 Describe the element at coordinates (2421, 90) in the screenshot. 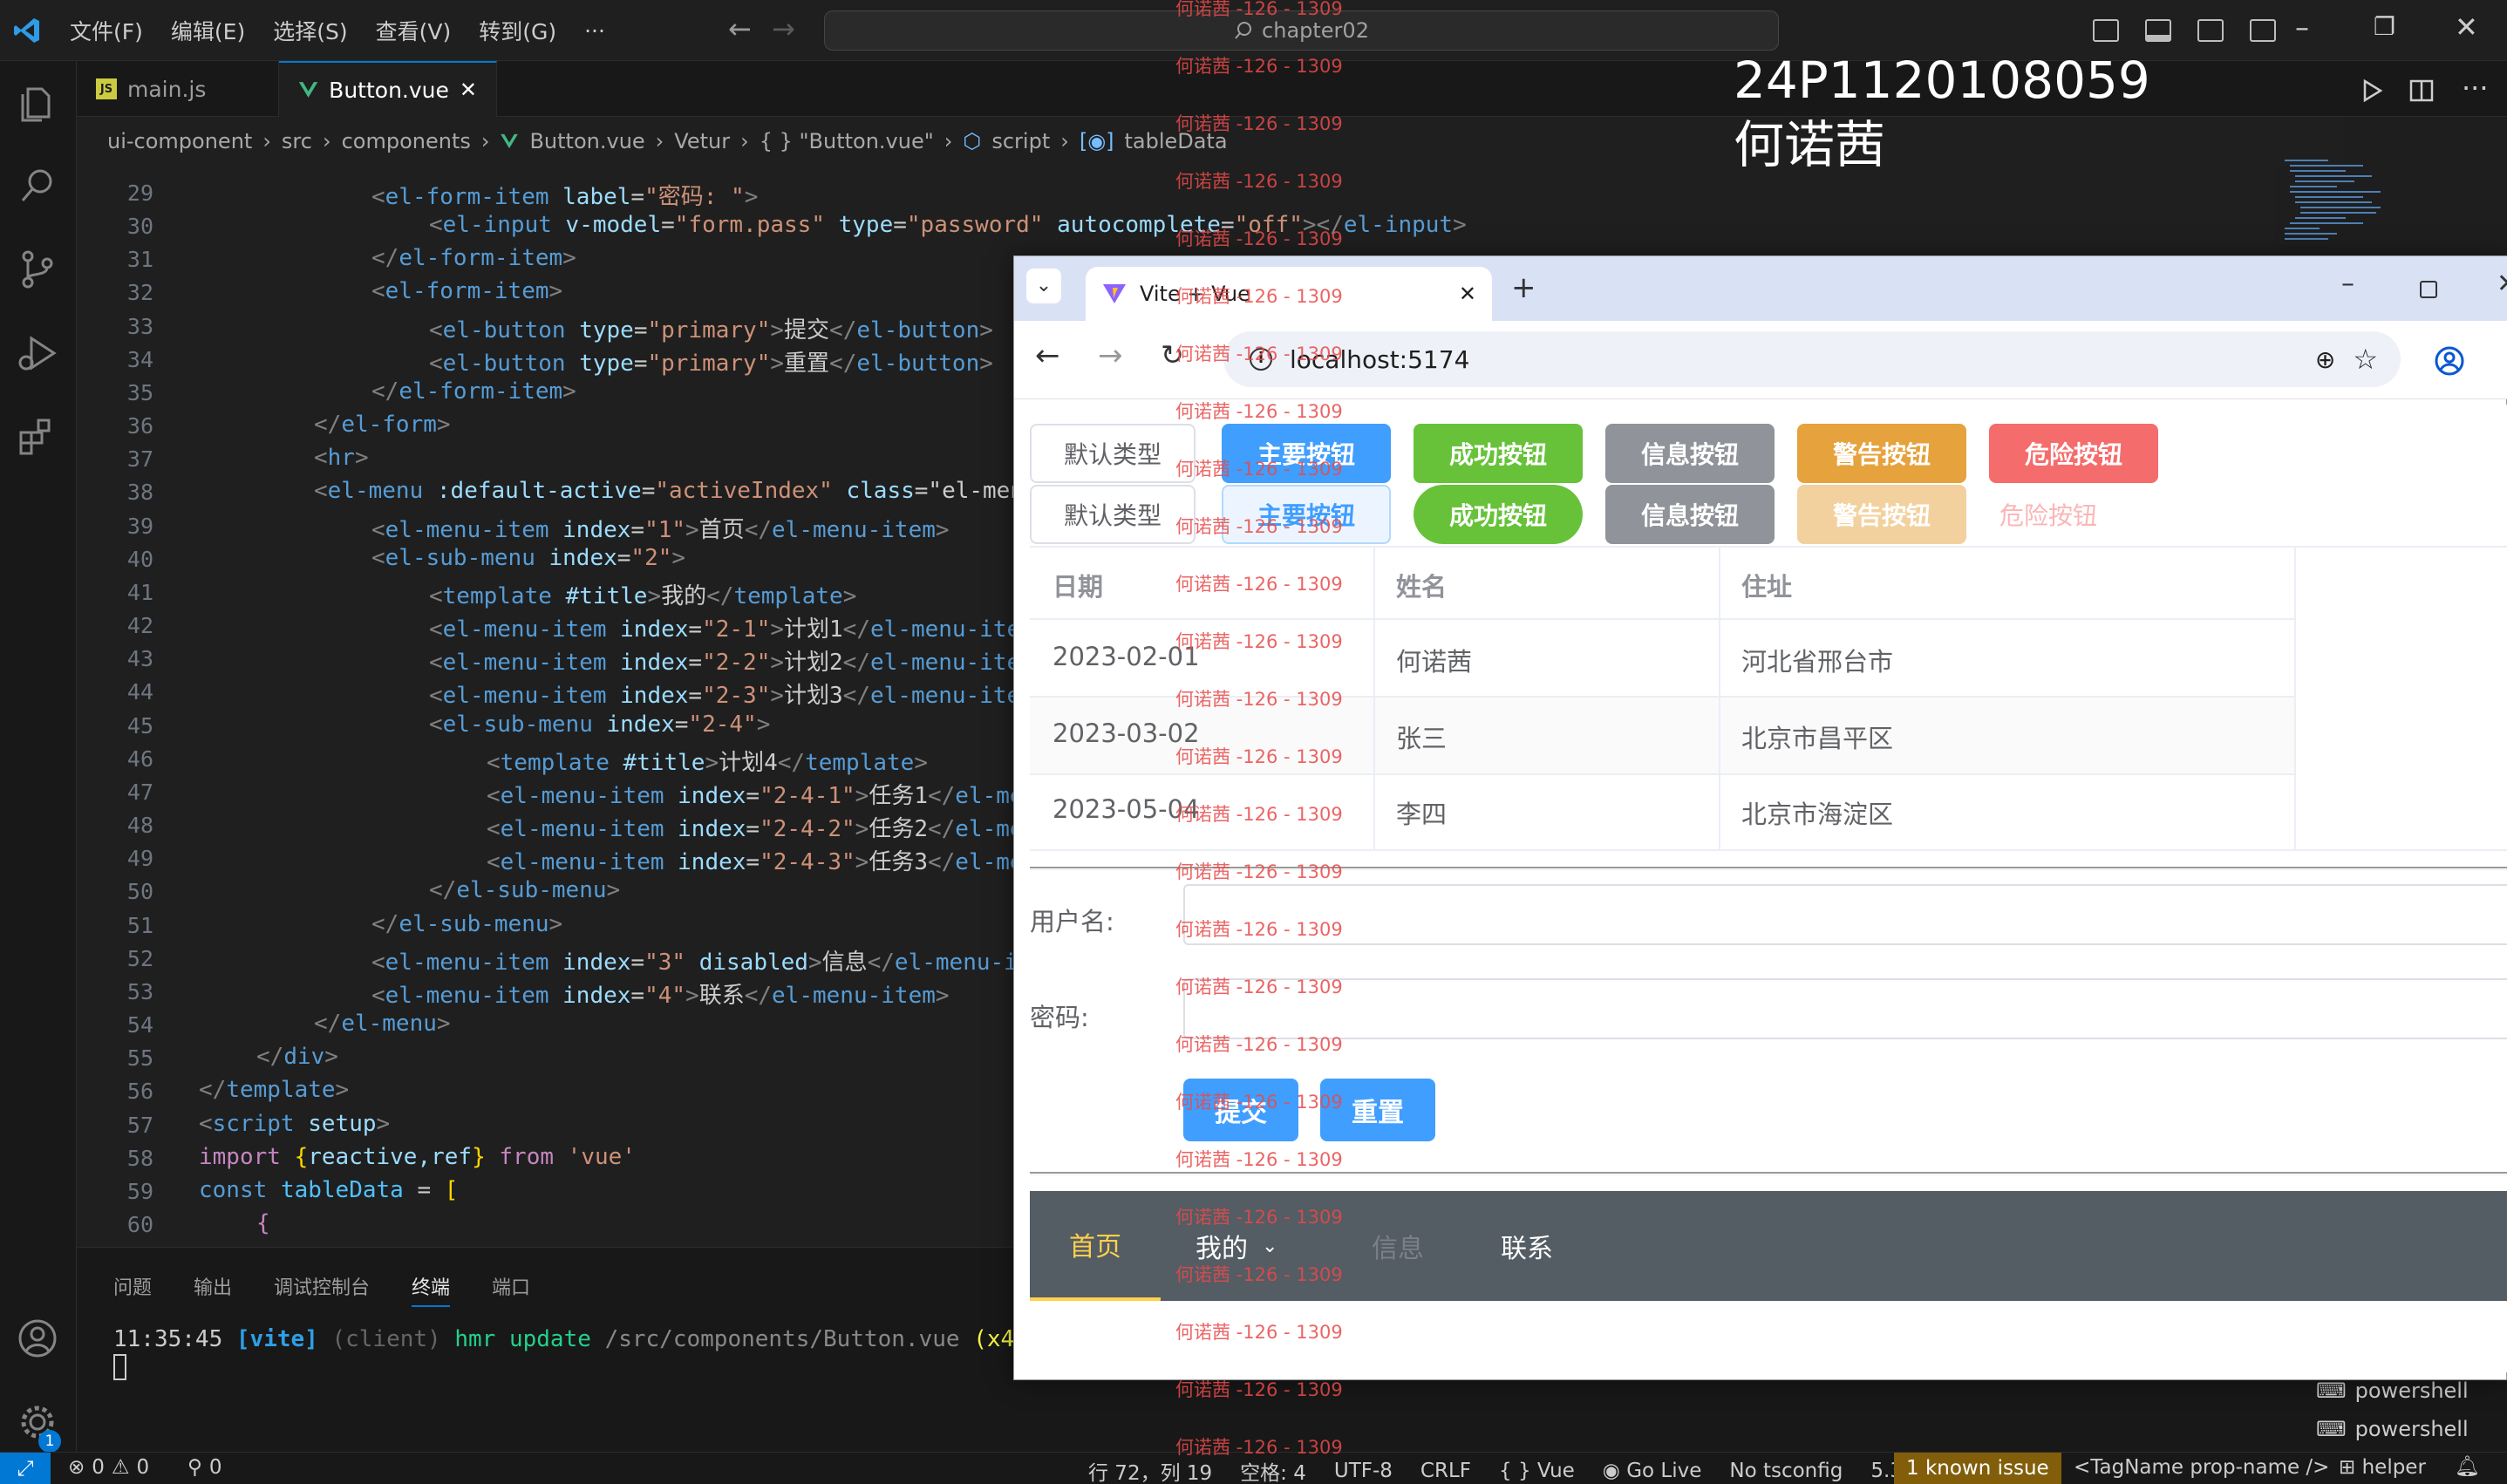

I see `split-editor-icon` at that location.